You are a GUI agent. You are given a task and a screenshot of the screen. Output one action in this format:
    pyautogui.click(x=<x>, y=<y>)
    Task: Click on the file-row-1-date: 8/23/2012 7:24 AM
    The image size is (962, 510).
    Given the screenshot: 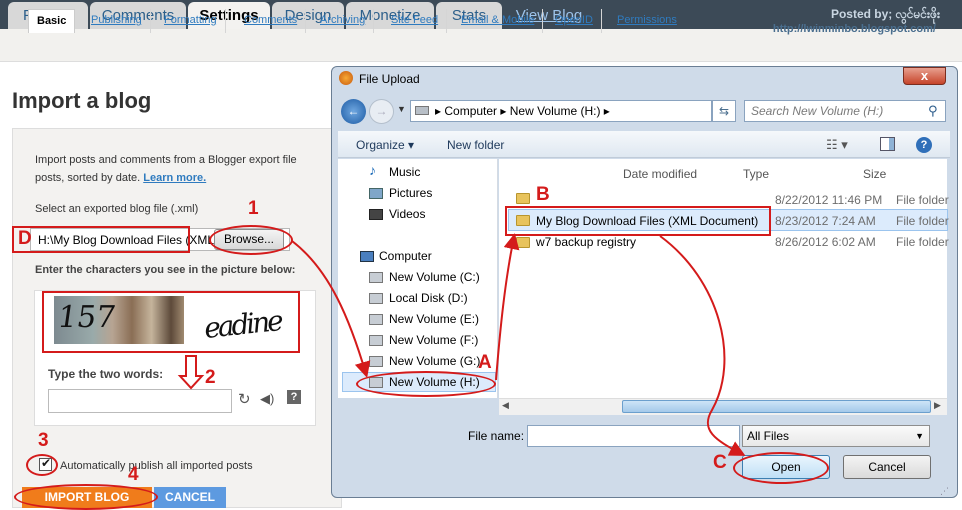 What is the action you would take?
    pyautogui.click(x=825, y=221)
    